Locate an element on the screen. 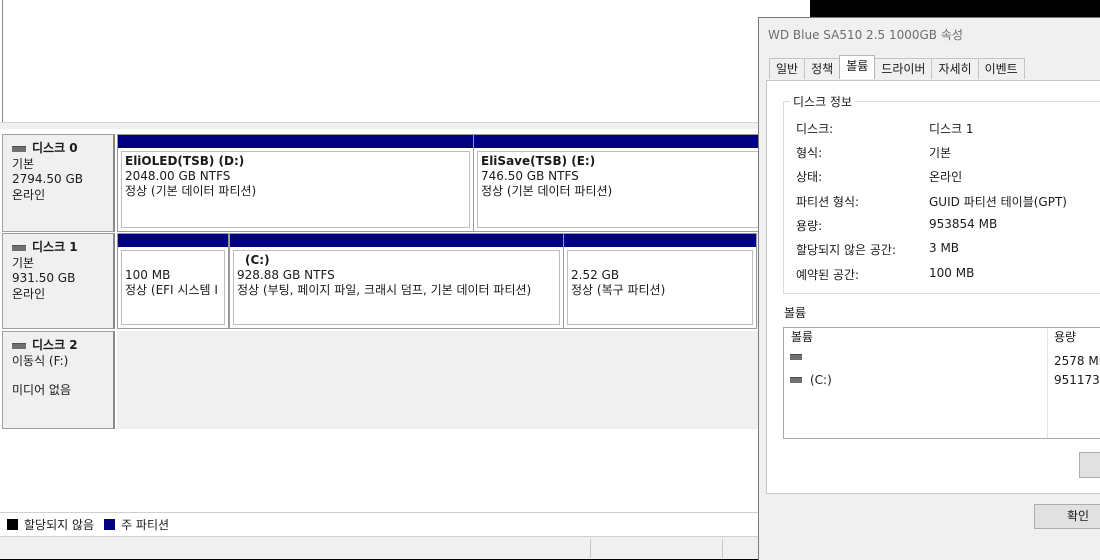 The height and width of the screenshot is (560, 1100). legend: 할당되지 않음 주 파티션 is located at coordinates (405, 524).